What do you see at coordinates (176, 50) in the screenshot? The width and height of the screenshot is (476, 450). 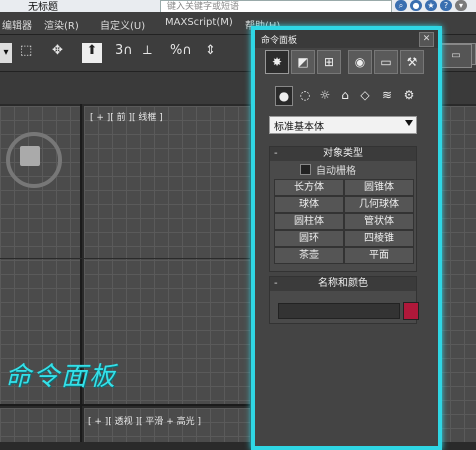 I see `percent-snap-label: %` at bounding box center [176, 50].